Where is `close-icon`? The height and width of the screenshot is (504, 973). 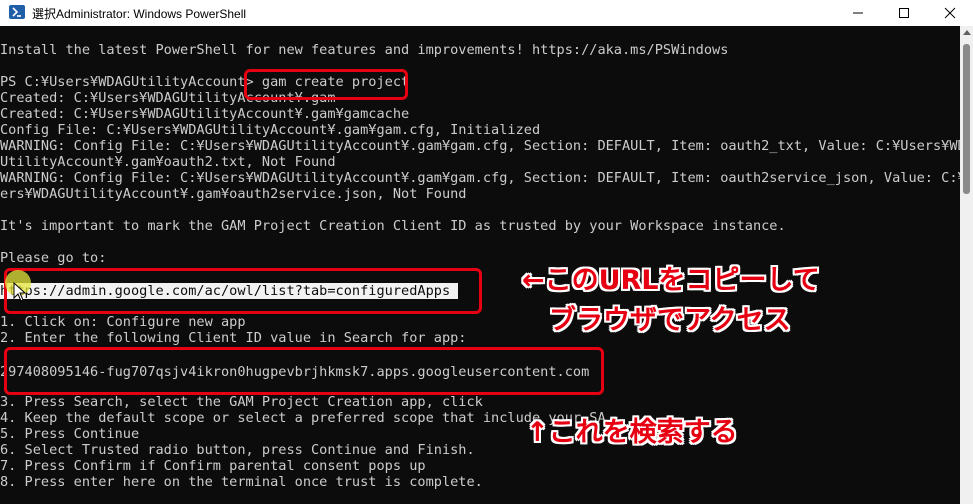
close-icon is located at coordinates (950, 13).